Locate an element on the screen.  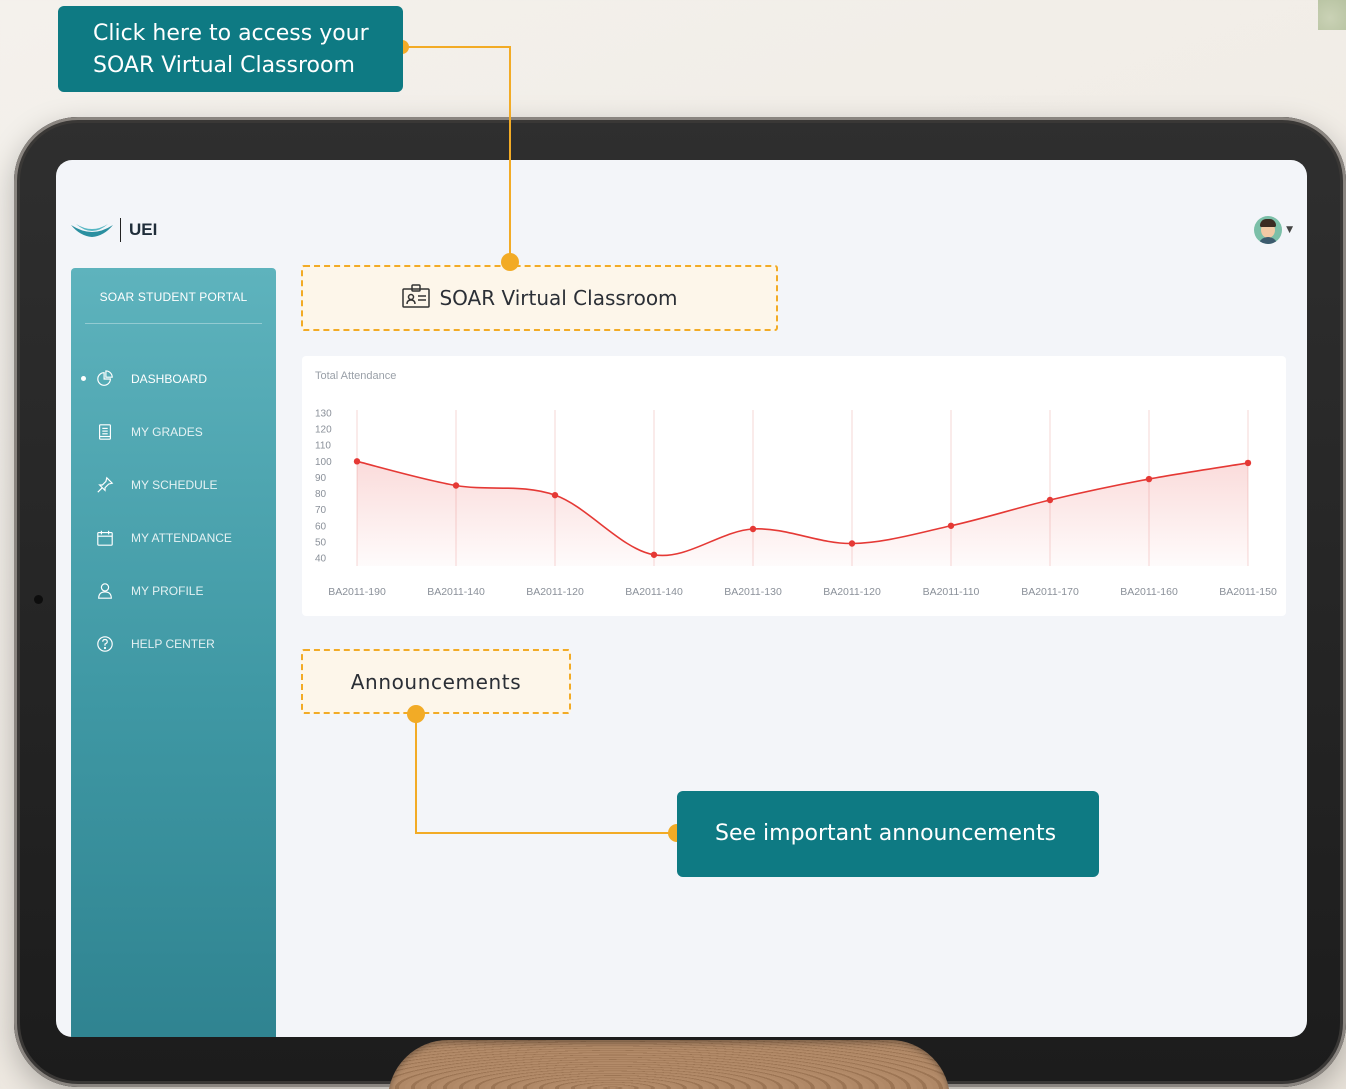
sidebar-item-grades: MY GRADES is located at coordinates (173, 431).